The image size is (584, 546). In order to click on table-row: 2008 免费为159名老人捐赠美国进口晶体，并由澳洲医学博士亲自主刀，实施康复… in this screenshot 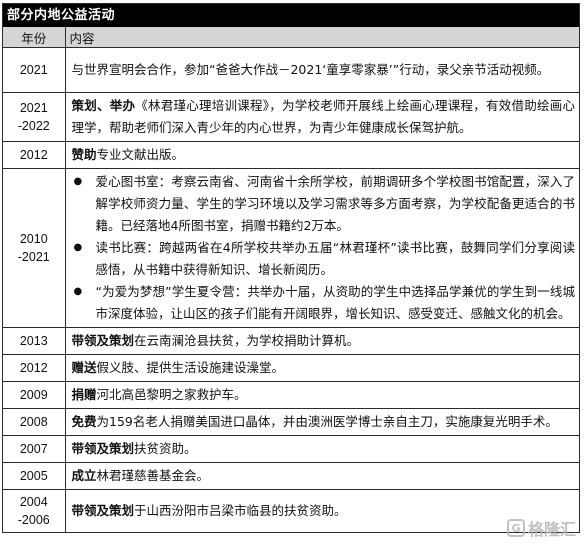, I will do `click(291, 422)`.